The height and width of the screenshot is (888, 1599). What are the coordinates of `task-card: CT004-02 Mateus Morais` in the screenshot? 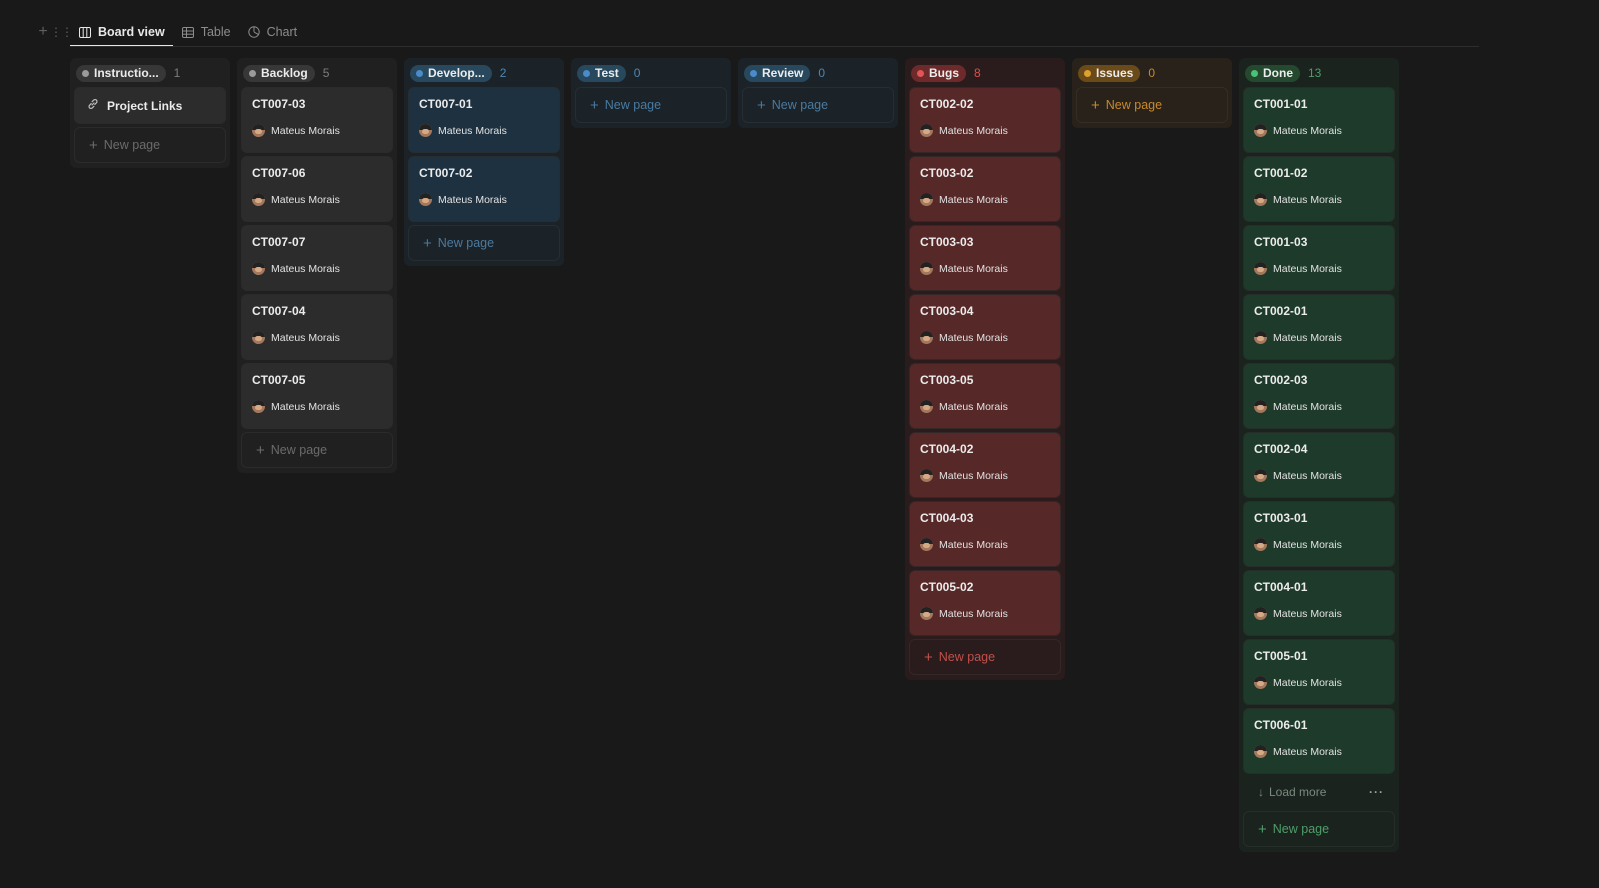 It's located at (985, 465).